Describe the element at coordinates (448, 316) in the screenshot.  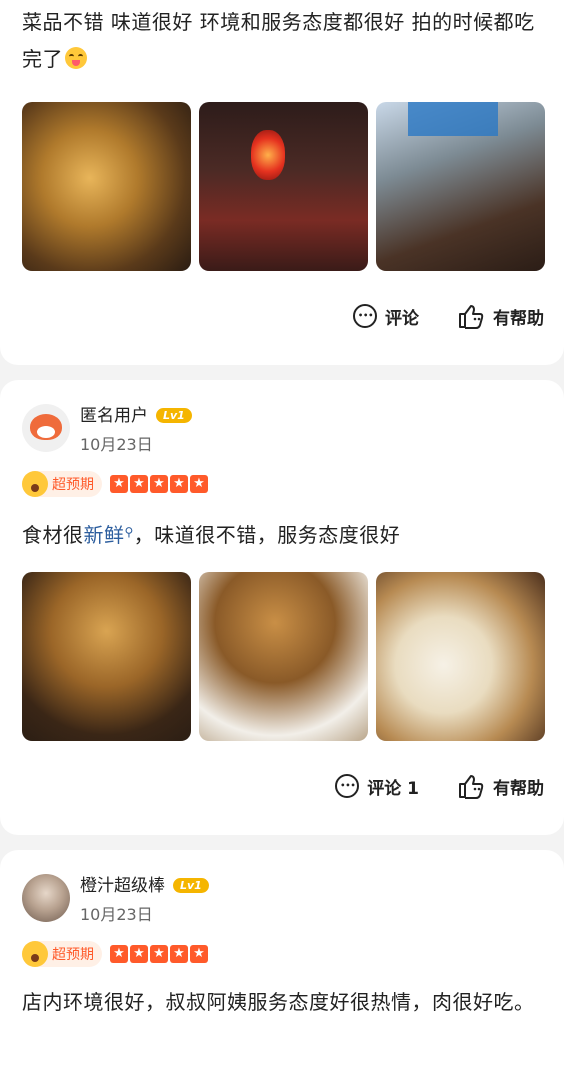
I see `review-actions: 评论 有帮助` at that location.